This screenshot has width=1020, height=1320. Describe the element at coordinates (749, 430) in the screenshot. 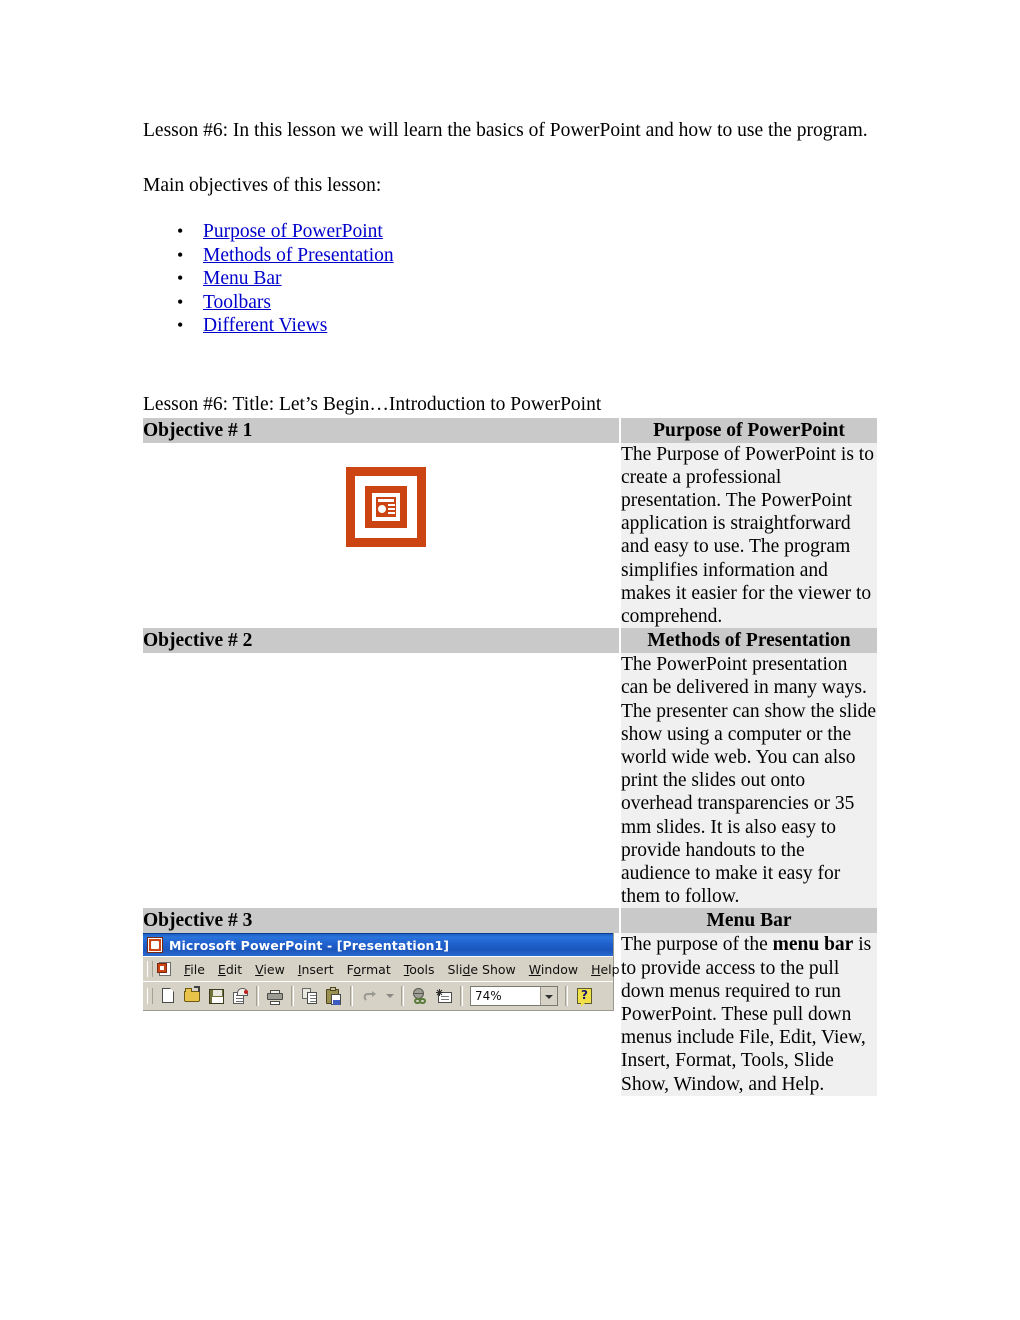

I see `objective-1-topic: Purpose of PowerPoint` at that location.